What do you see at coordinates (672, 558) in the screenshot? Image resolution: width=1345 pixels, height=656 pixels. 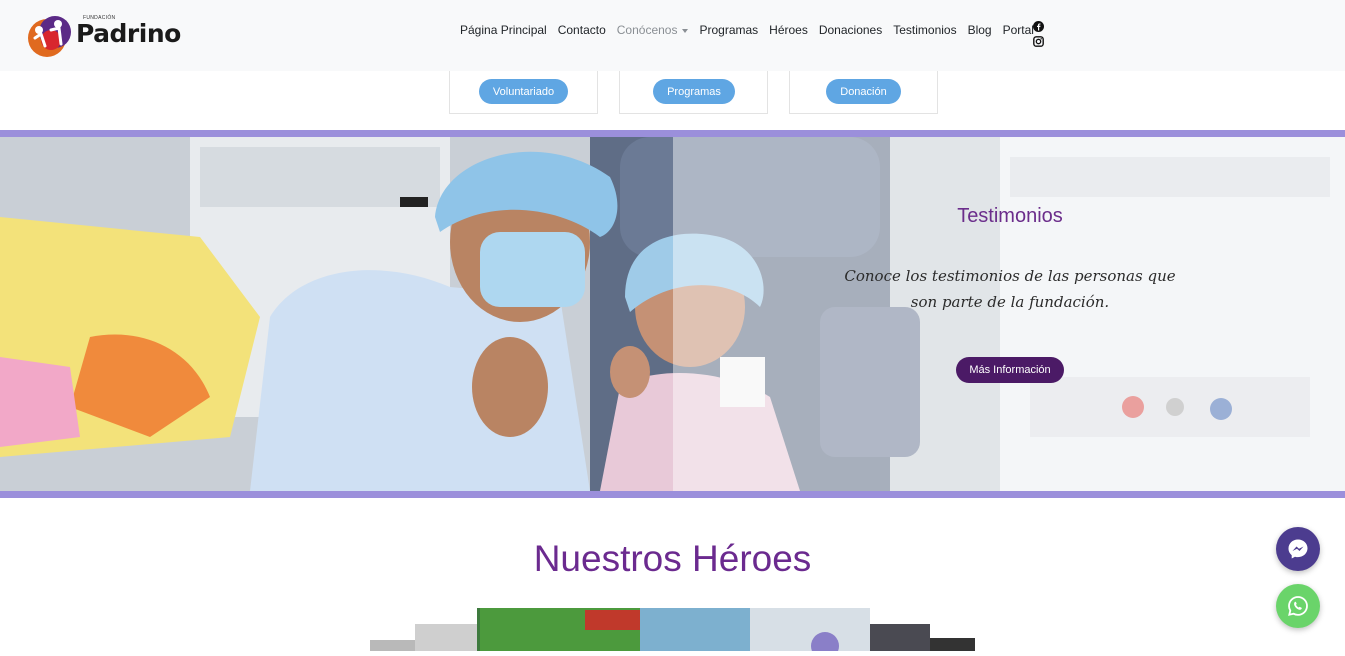 I see `heroes-section-title: Nuestros Héroes` at bounding box center [672, 558].